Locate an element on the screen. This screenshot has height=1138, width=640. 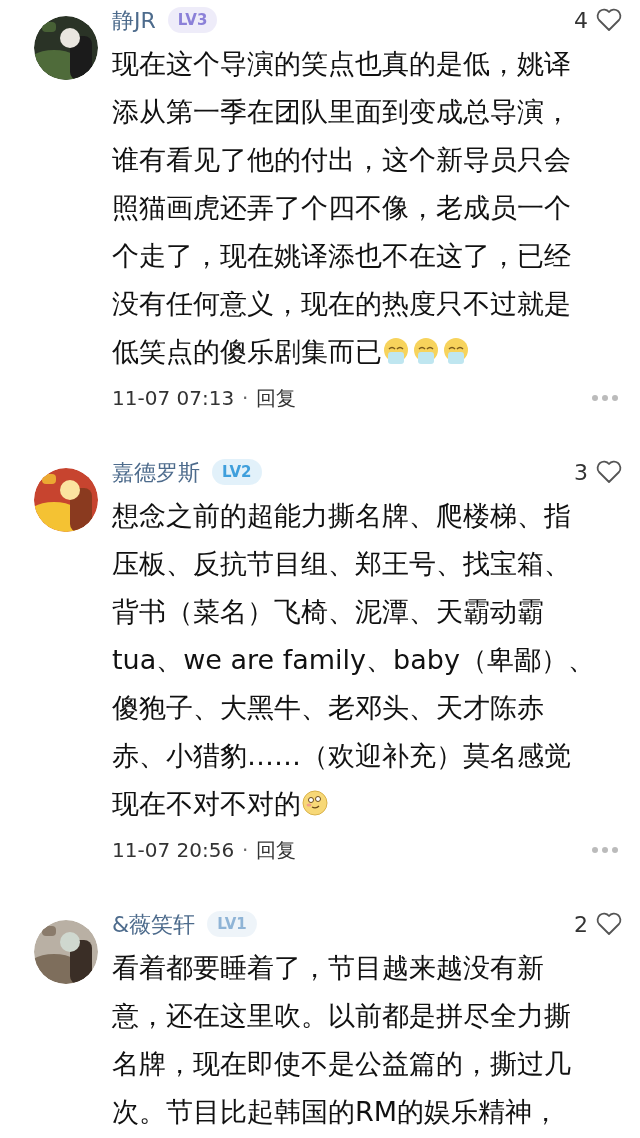
comment-text: 看着都要睡着了，节目越来越没有新 意，还在这里吹。以前都是拼尽全力撕 名牌，现在即使不是公益篇的，撕过几 次。节目比起韩国的RM的娱乐精神， is located at coordinates (342, 1040).